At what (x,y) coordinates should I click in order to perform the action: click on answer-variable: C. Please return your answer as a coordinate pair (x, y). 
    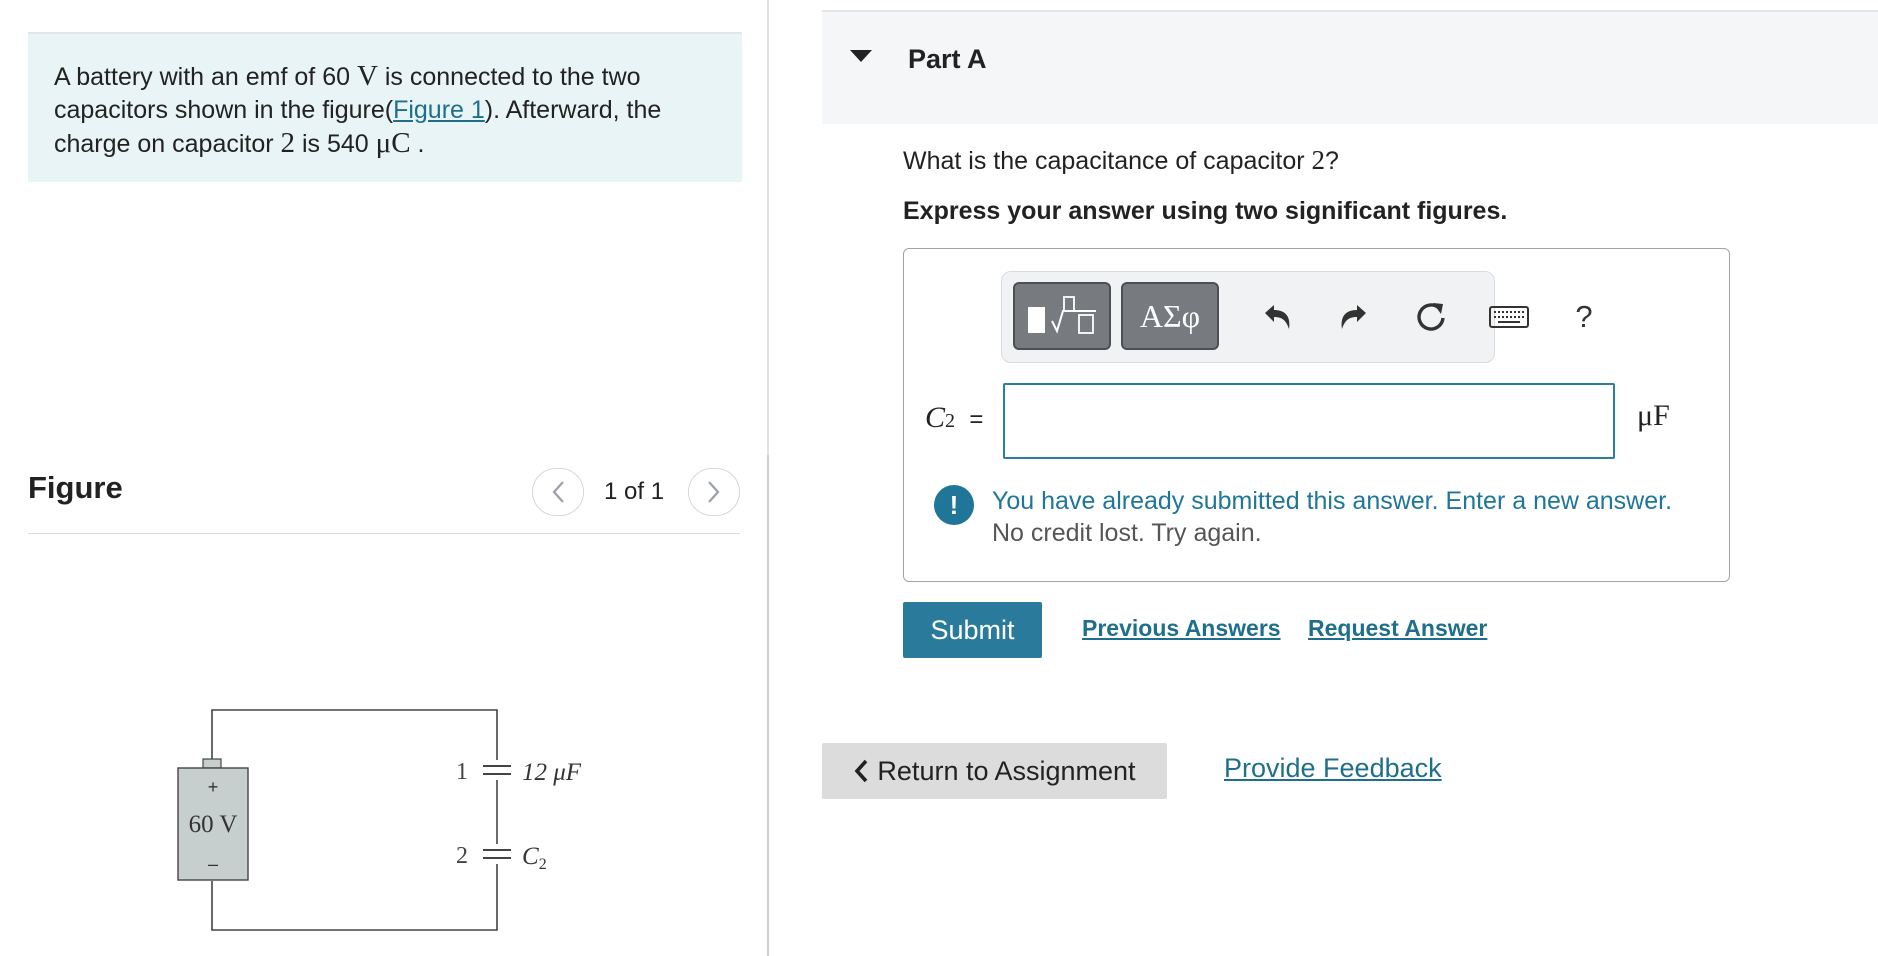
    Looking at the image, I should click on (935, 417).